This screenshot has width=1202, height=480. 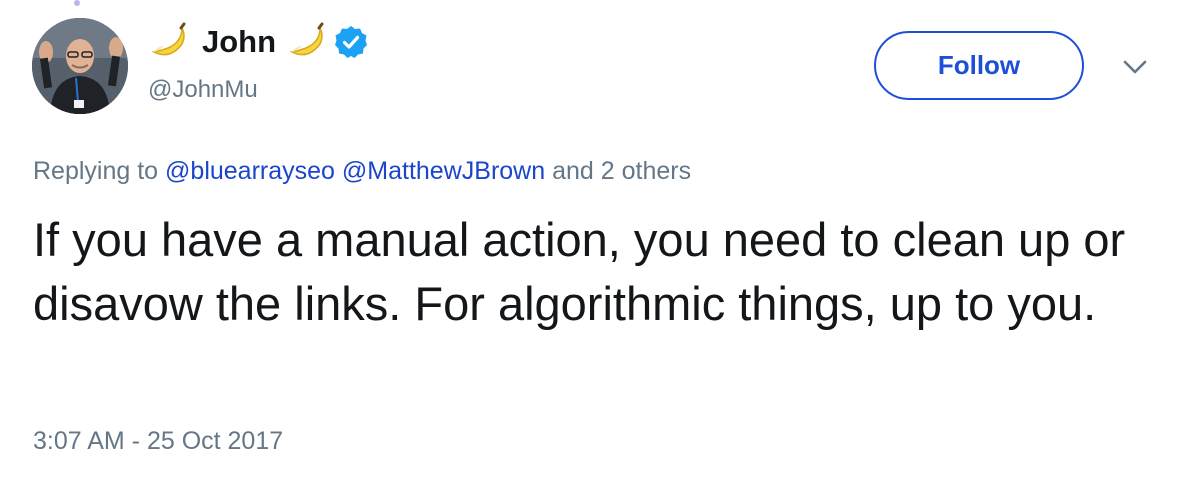 I want to click on mention-link: @MatthewJBrown, so click(x=443, y=171).